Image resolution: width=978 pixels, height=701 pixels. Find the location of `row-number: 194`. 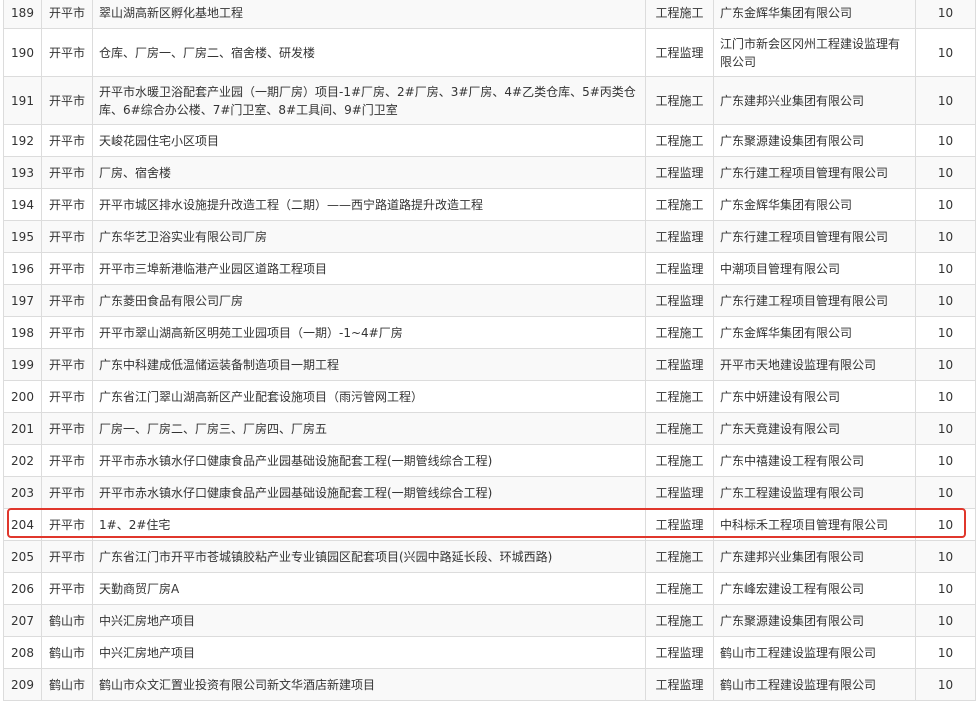

row-number: 194 is located at coordinates (22, 204).